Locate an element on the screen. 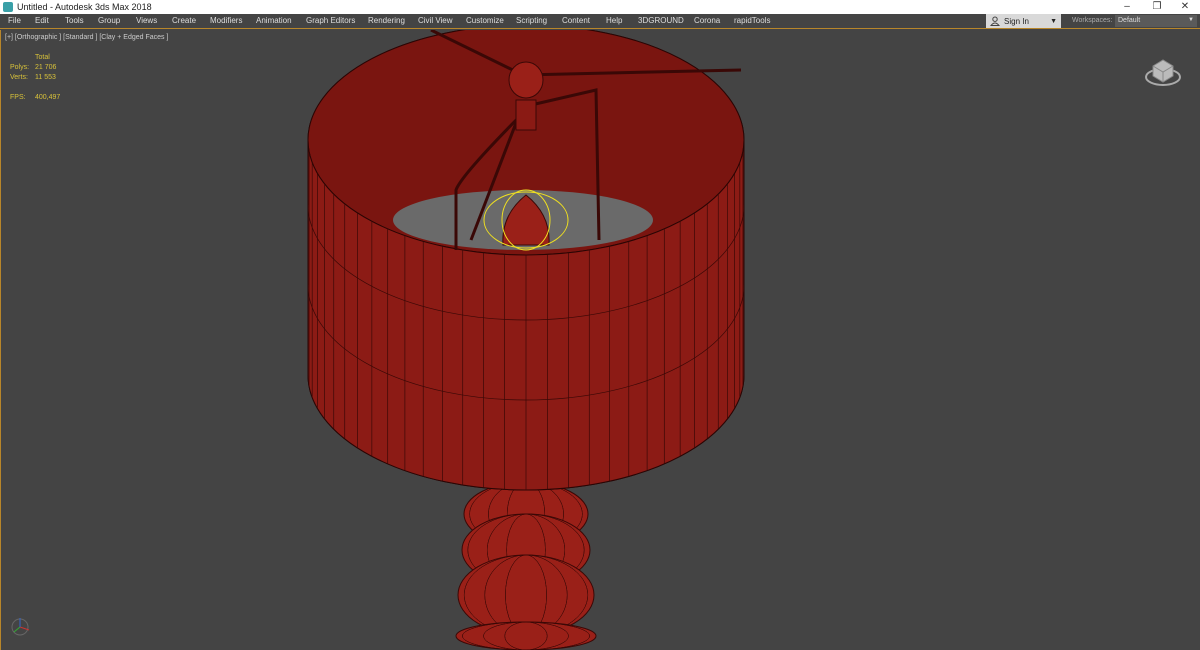 Image resolution: width=1200 pixels, height=650 pixels. restore-button: ❐ is located at coordinates (1157, 7).